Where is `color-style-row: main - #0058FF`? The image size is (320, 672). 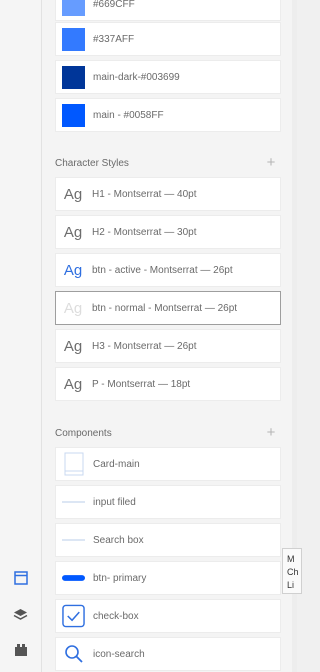
color-style-row: main - #0058FF is located at coordinates (168, 115).